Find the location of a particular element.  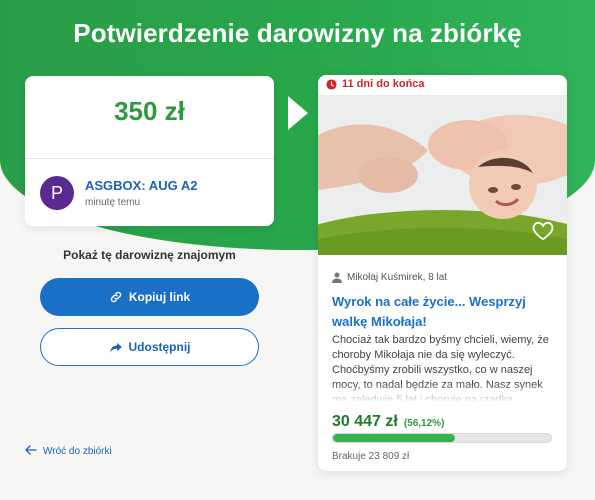

arrow-left-icon is located at coordinates (31, 451).